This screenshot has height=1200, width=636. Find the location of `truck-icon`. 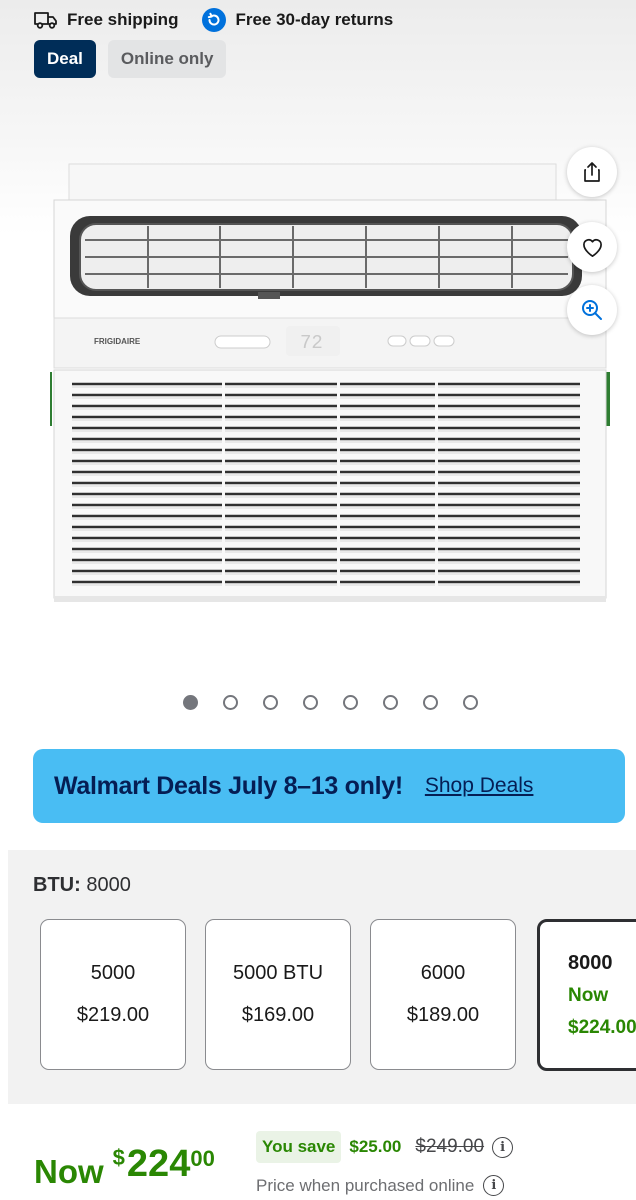

truck-icon is located at coordinates (46, 20).